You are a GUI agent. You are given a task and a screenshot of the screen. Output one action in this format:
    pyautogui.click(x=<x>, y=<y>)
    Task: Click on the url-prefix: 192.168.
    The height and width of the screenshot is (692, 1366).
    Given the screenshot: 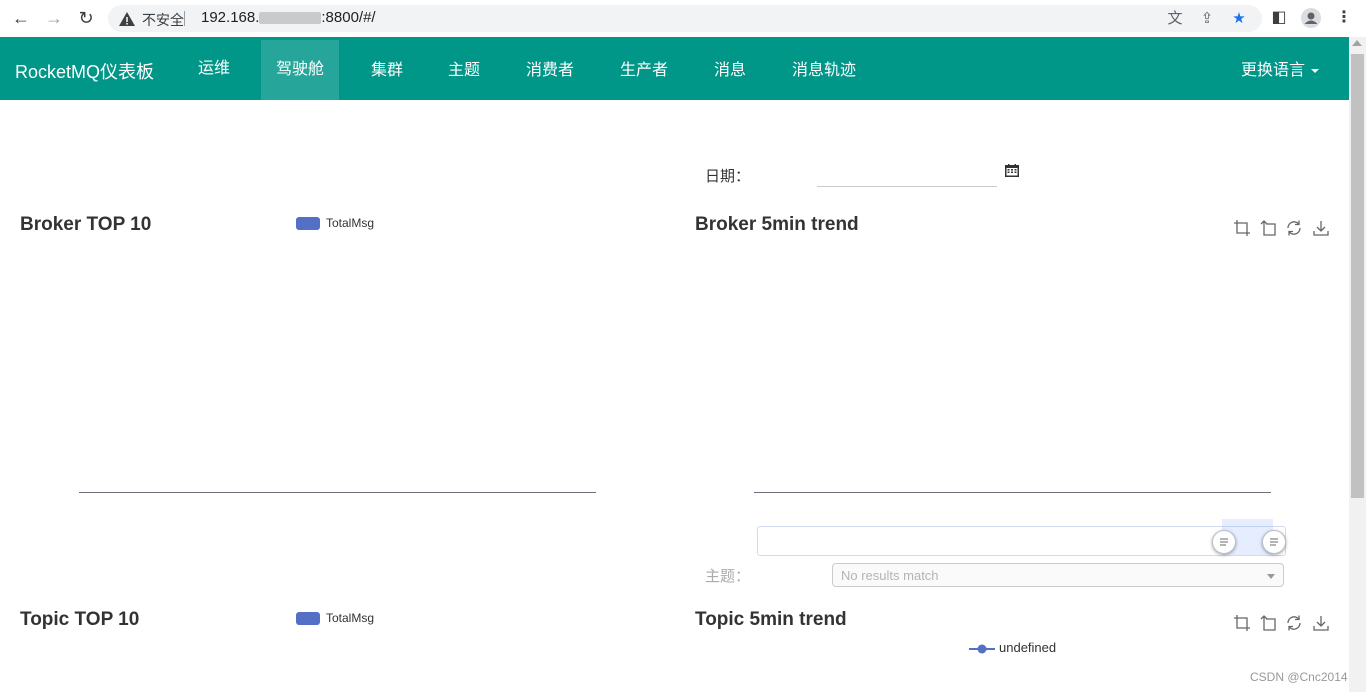 What is the action you would take?
    pyautogui.click(x=230, y=17)
    